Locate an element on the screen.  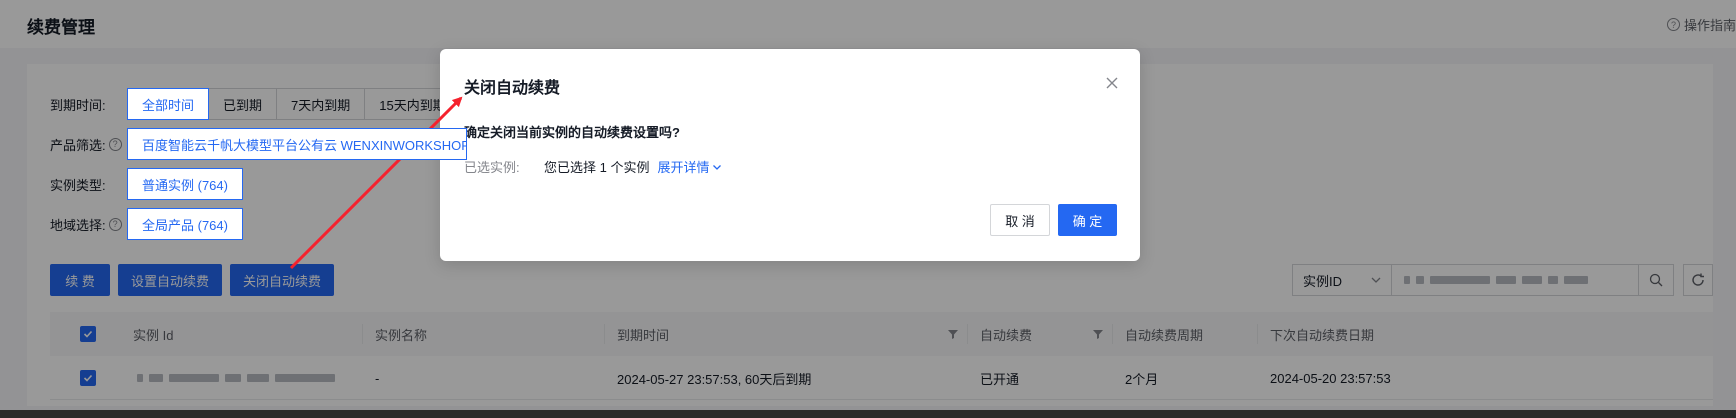
chevron-down-icon is located at coordinates (717, 167).